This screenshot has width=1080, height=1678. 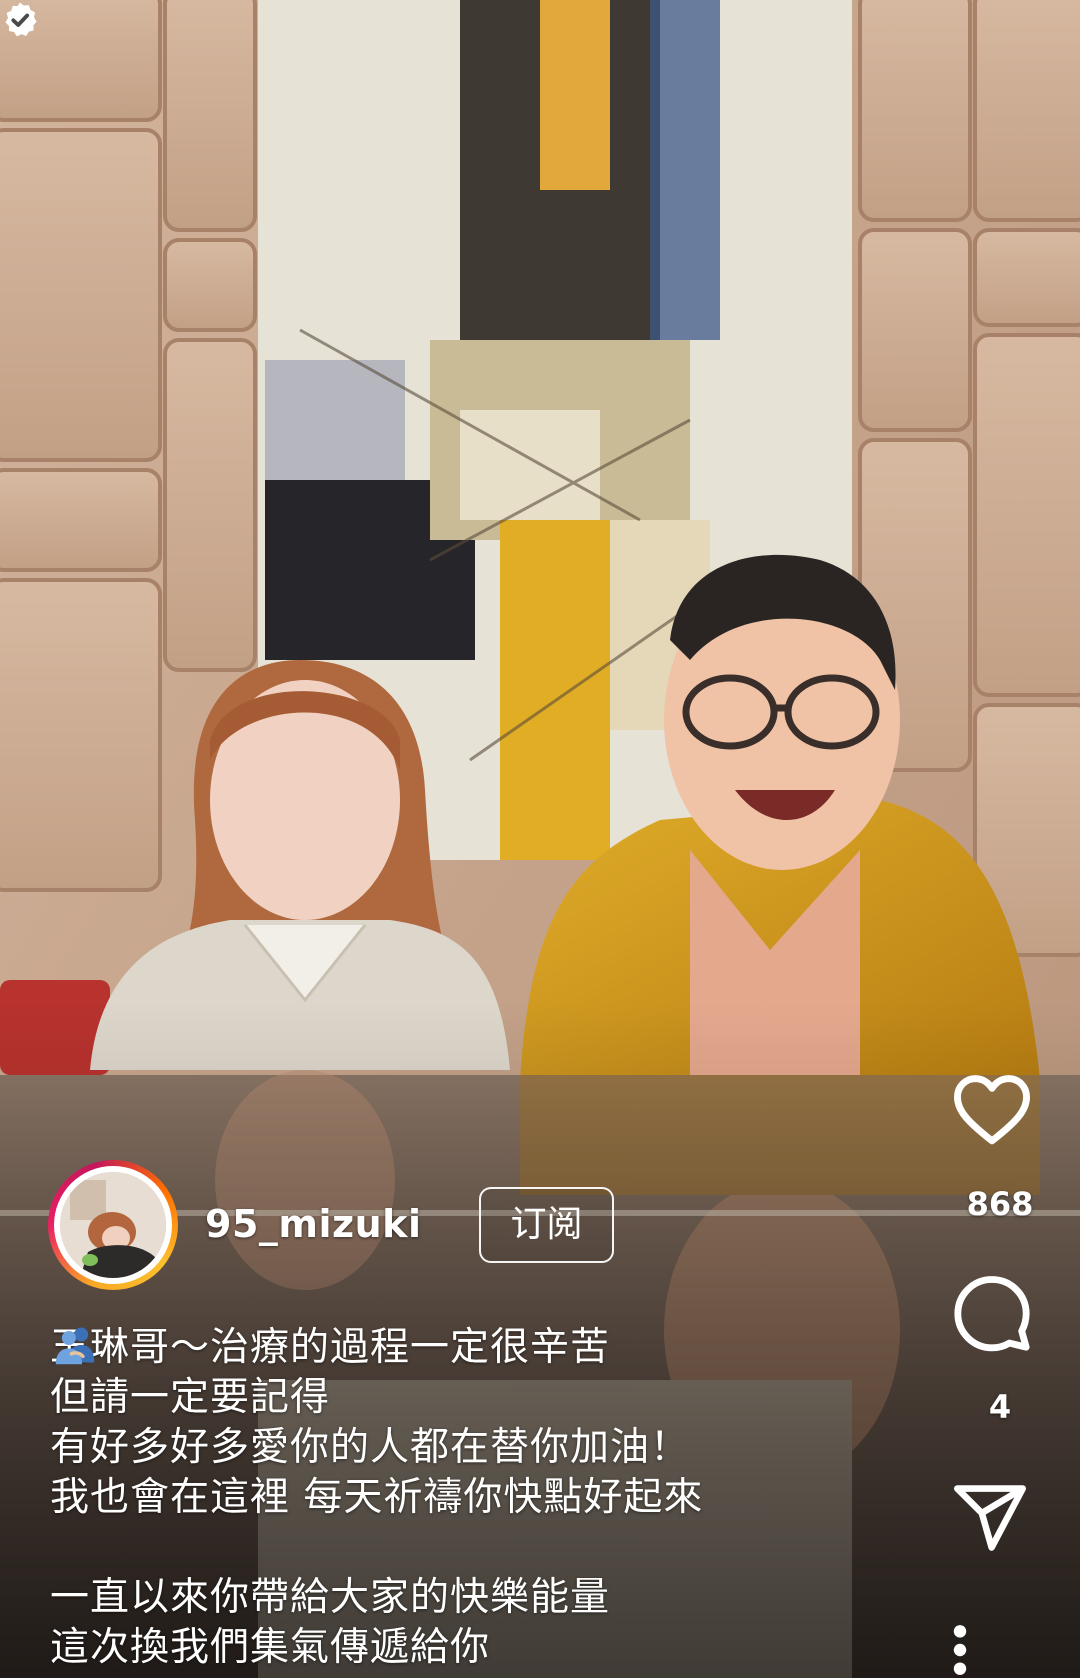 I want to click on caption-line: 但請一定要記得, so click(x=190, y=1397).